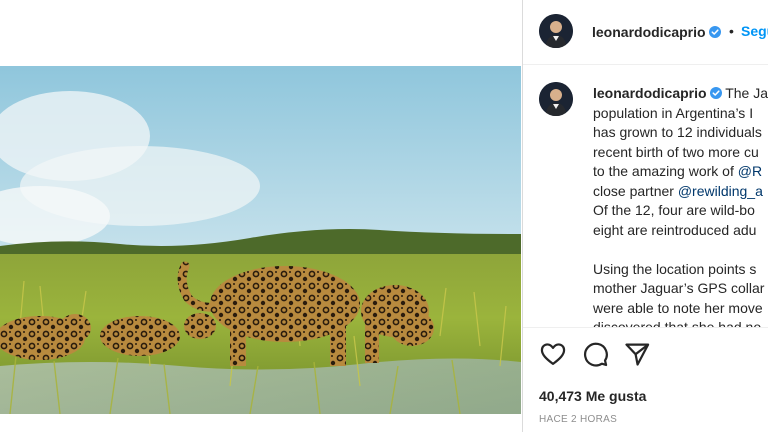  What do you see at coordinates (679, 288) in the screenshot?
I see `caption-line: mother Jaguar’s GPS collar` at bounding box center [679, 288].